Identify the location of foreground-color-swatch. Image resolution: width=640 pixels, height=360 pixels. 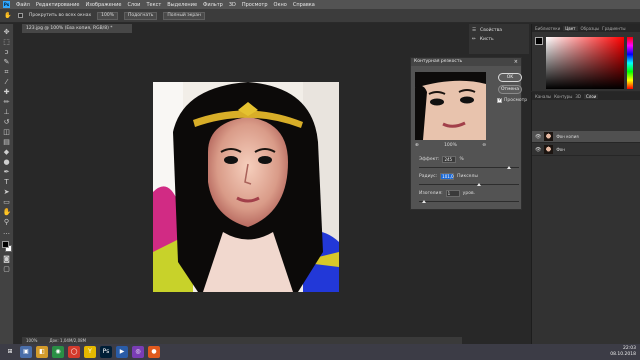
(5, 244).